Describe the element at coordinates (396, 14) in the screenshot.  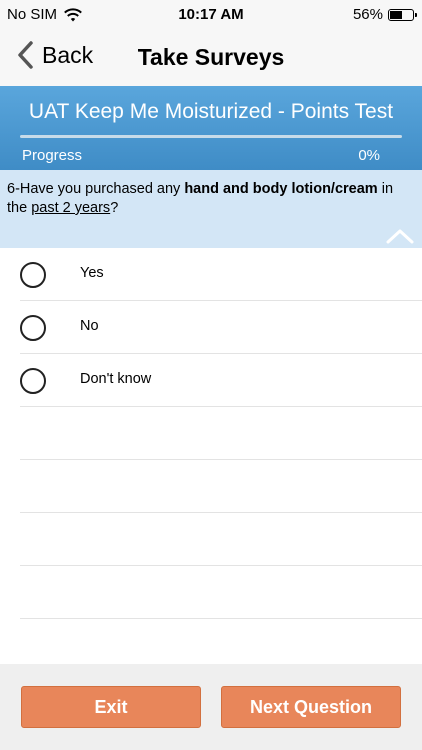
I see `battery-level` at that location.